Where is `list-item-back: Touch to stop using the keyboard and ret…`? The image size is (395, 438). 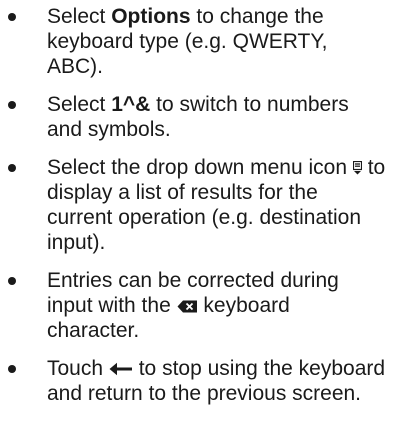 list-item-back: Touch to stop using the keyboard and ret… is located at coordinates (197, 381).